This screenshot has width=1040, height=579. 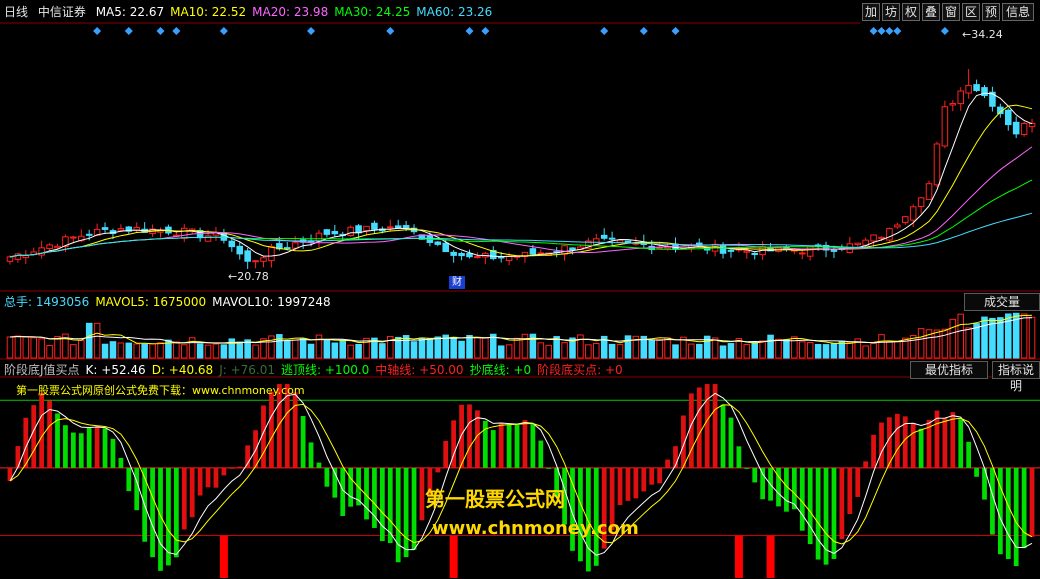 I want to click on toolbar-button-2: 权, so click(x=911, y=12).